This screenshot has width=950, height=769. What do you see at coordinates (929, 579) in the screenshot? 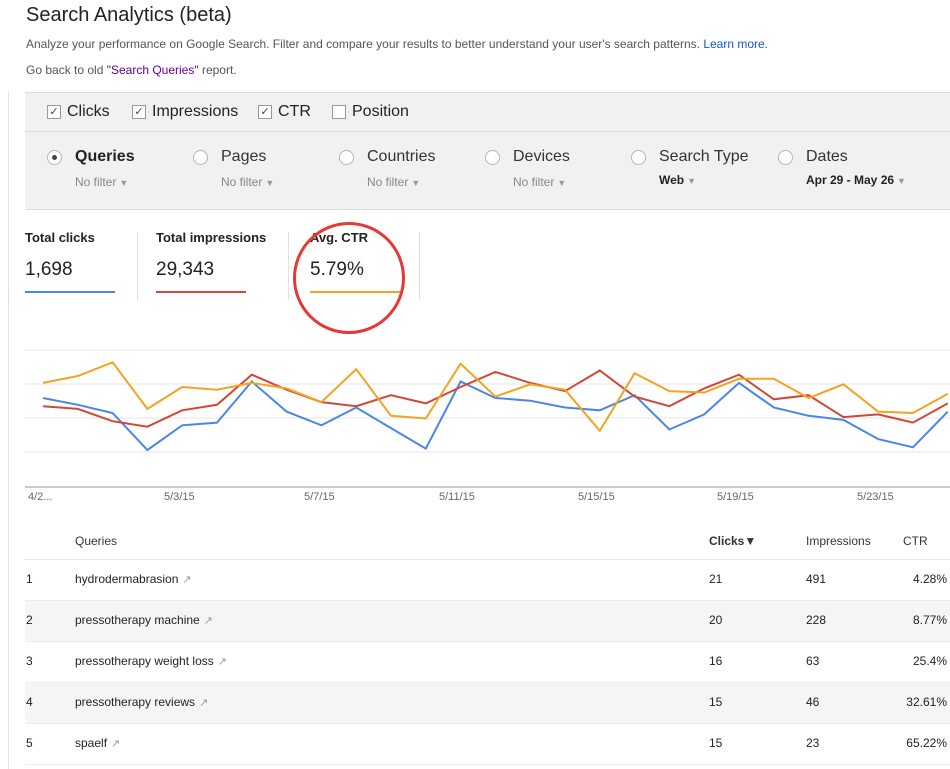
I see `row-ctr: 4.28%` at bounding box center [929, 579].